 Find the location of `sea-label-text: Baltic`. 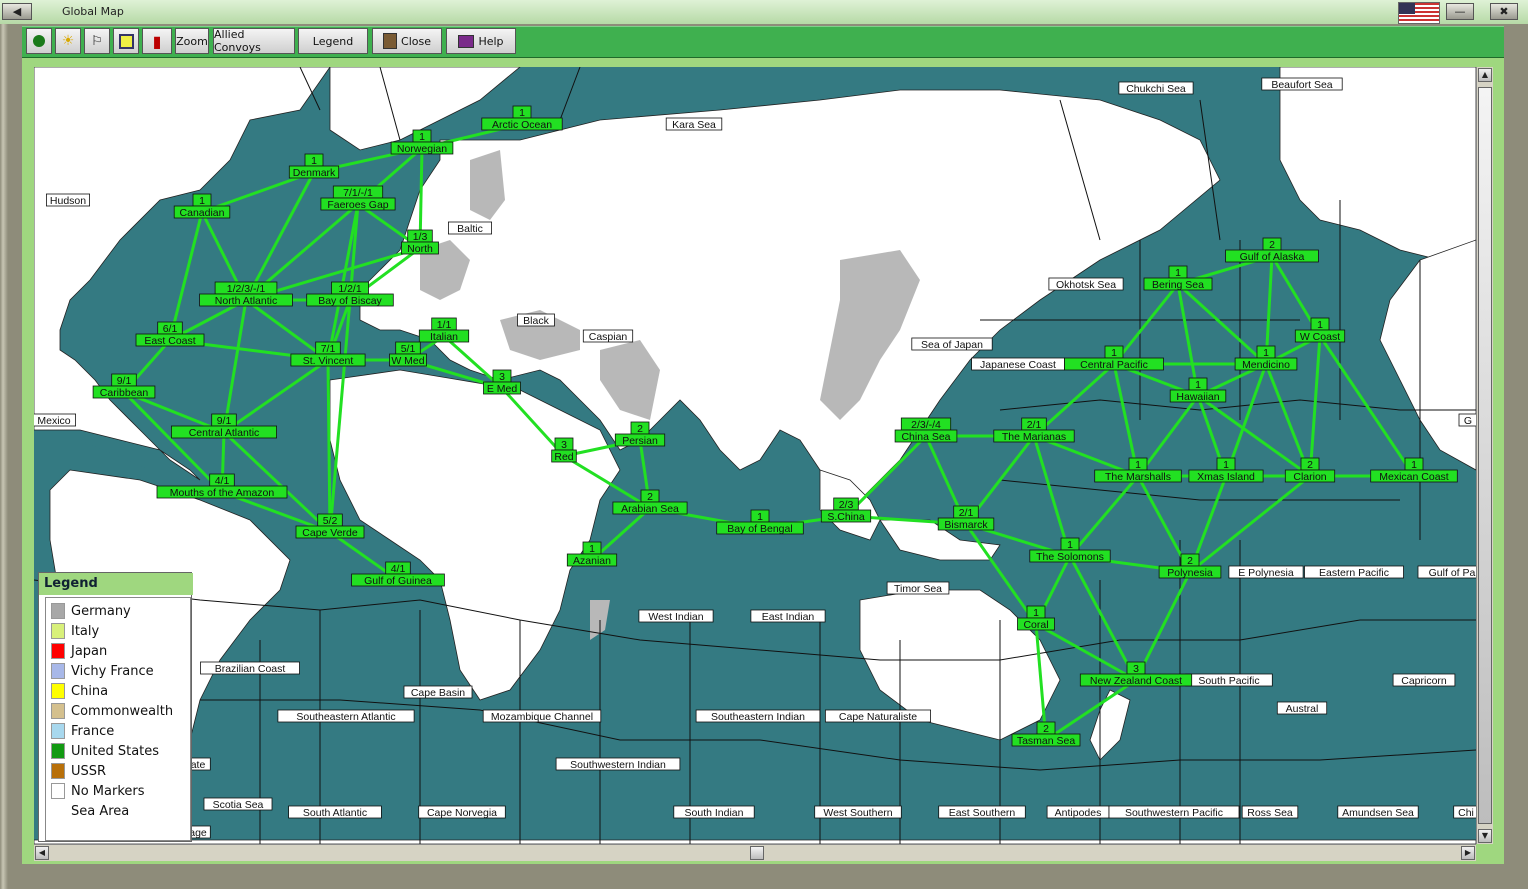

sea-label-text: Baltic is located at coordinates (470, 229).